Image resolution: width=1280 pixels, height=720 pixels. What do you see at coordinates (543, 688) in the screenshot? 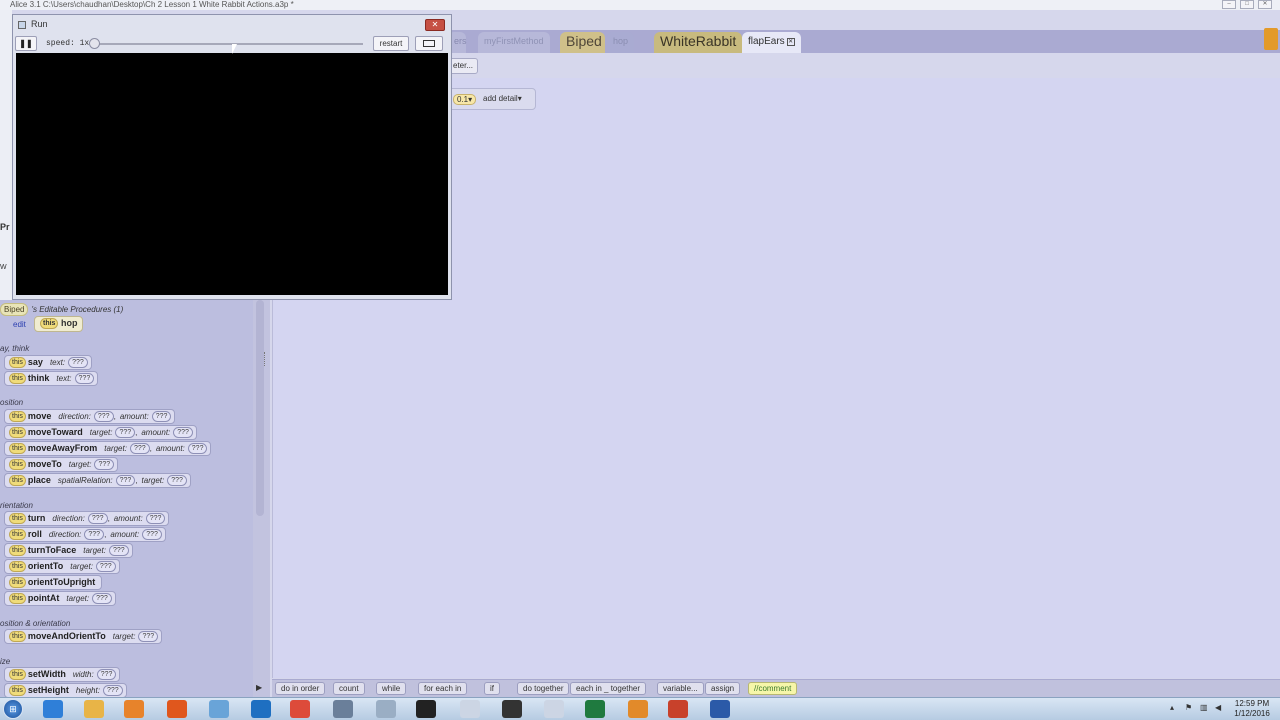
I see `ctrl-do-together: do together` at bounding box center [543, 688].